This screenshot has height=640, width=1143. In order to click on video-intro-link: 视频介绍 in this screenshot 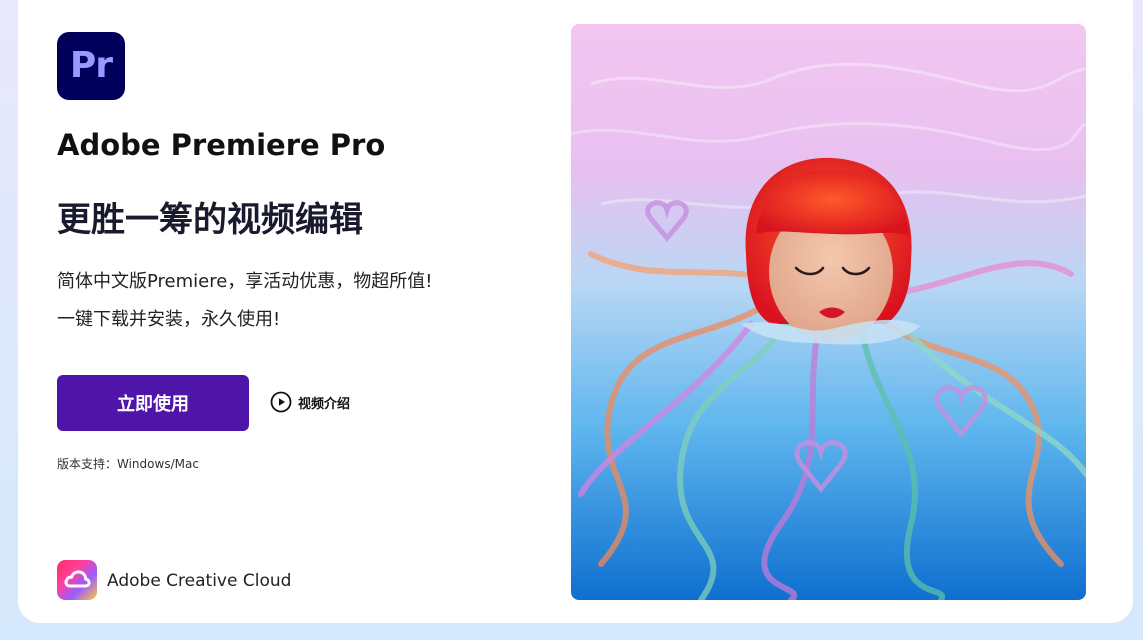, I will do `click(310, 402)`.